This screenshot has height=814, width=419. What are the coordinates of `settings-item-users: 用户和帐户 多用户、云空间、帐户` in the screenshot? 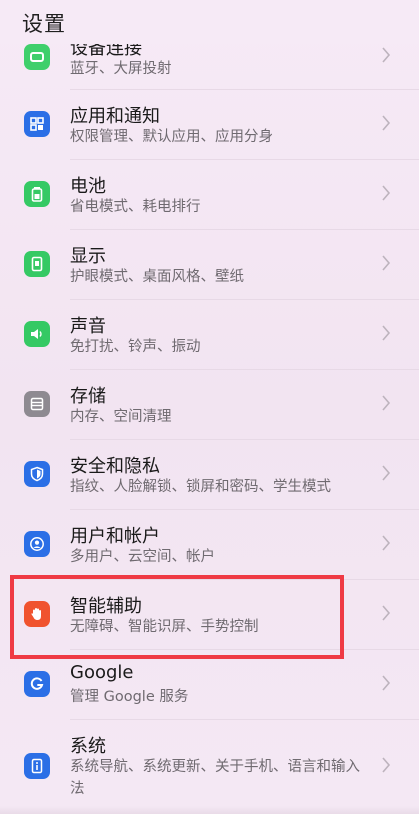 It's located at (209, 544).